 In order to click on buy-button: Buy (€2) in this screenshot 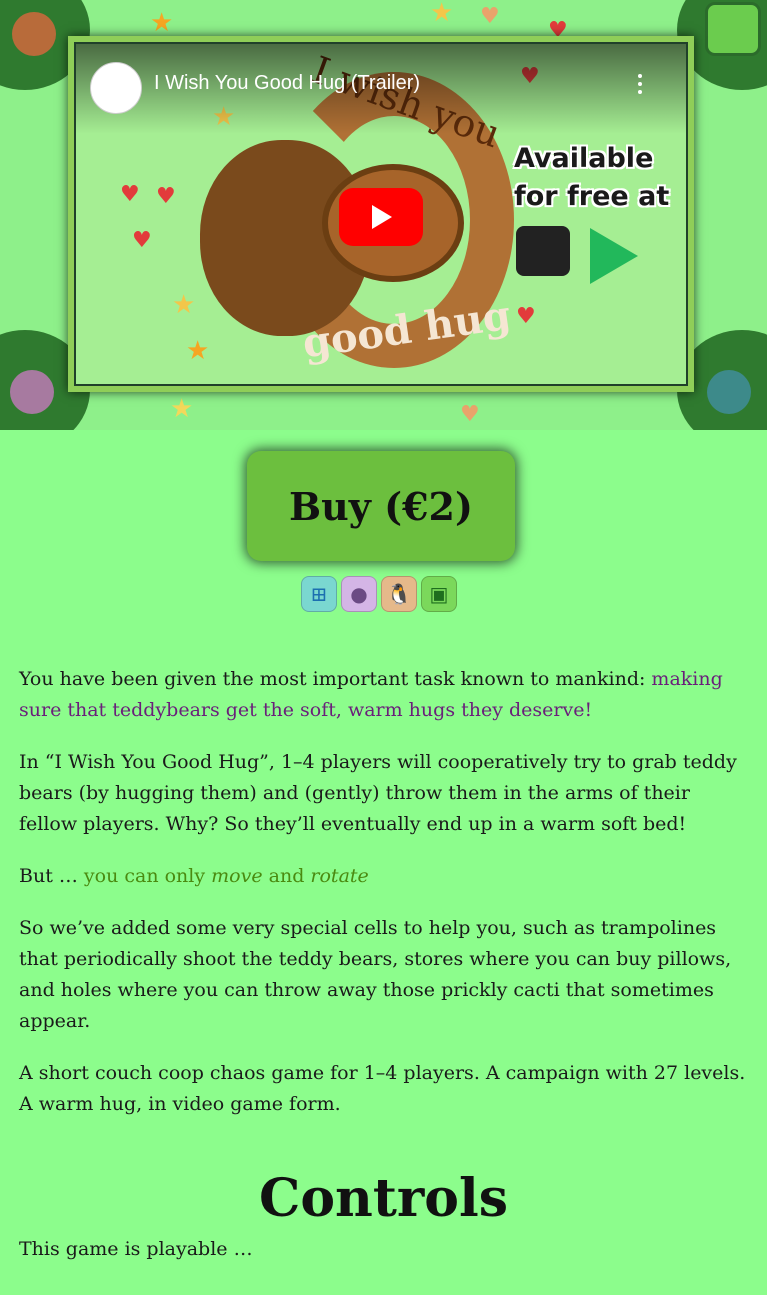, I will do `click(381, 506)`.